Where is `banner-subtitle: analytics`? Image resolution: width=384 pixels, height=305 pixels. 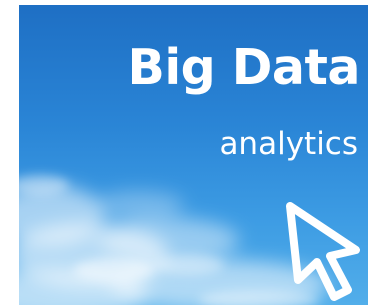 banner-subtitle: analytics is located at coordinates (288, 144).